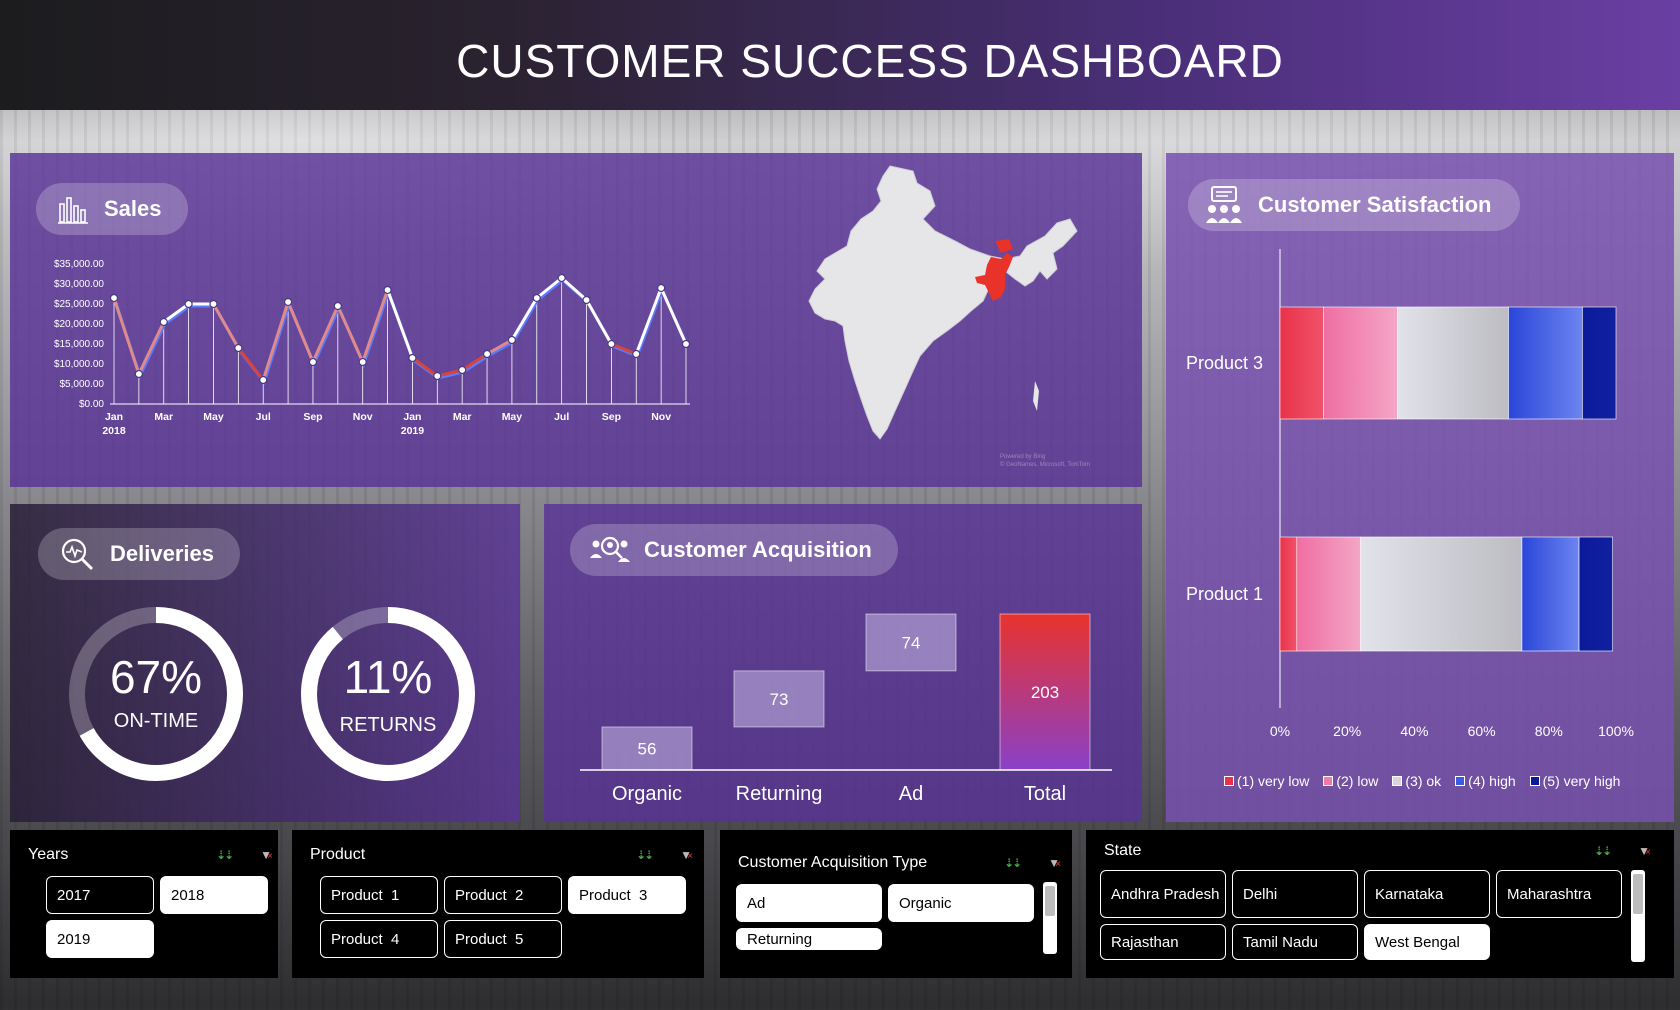  What do you see at coordinates (100, 939) in the screenshot?
I see `slicer-chip: 2019` at bounding box center [100, 939].